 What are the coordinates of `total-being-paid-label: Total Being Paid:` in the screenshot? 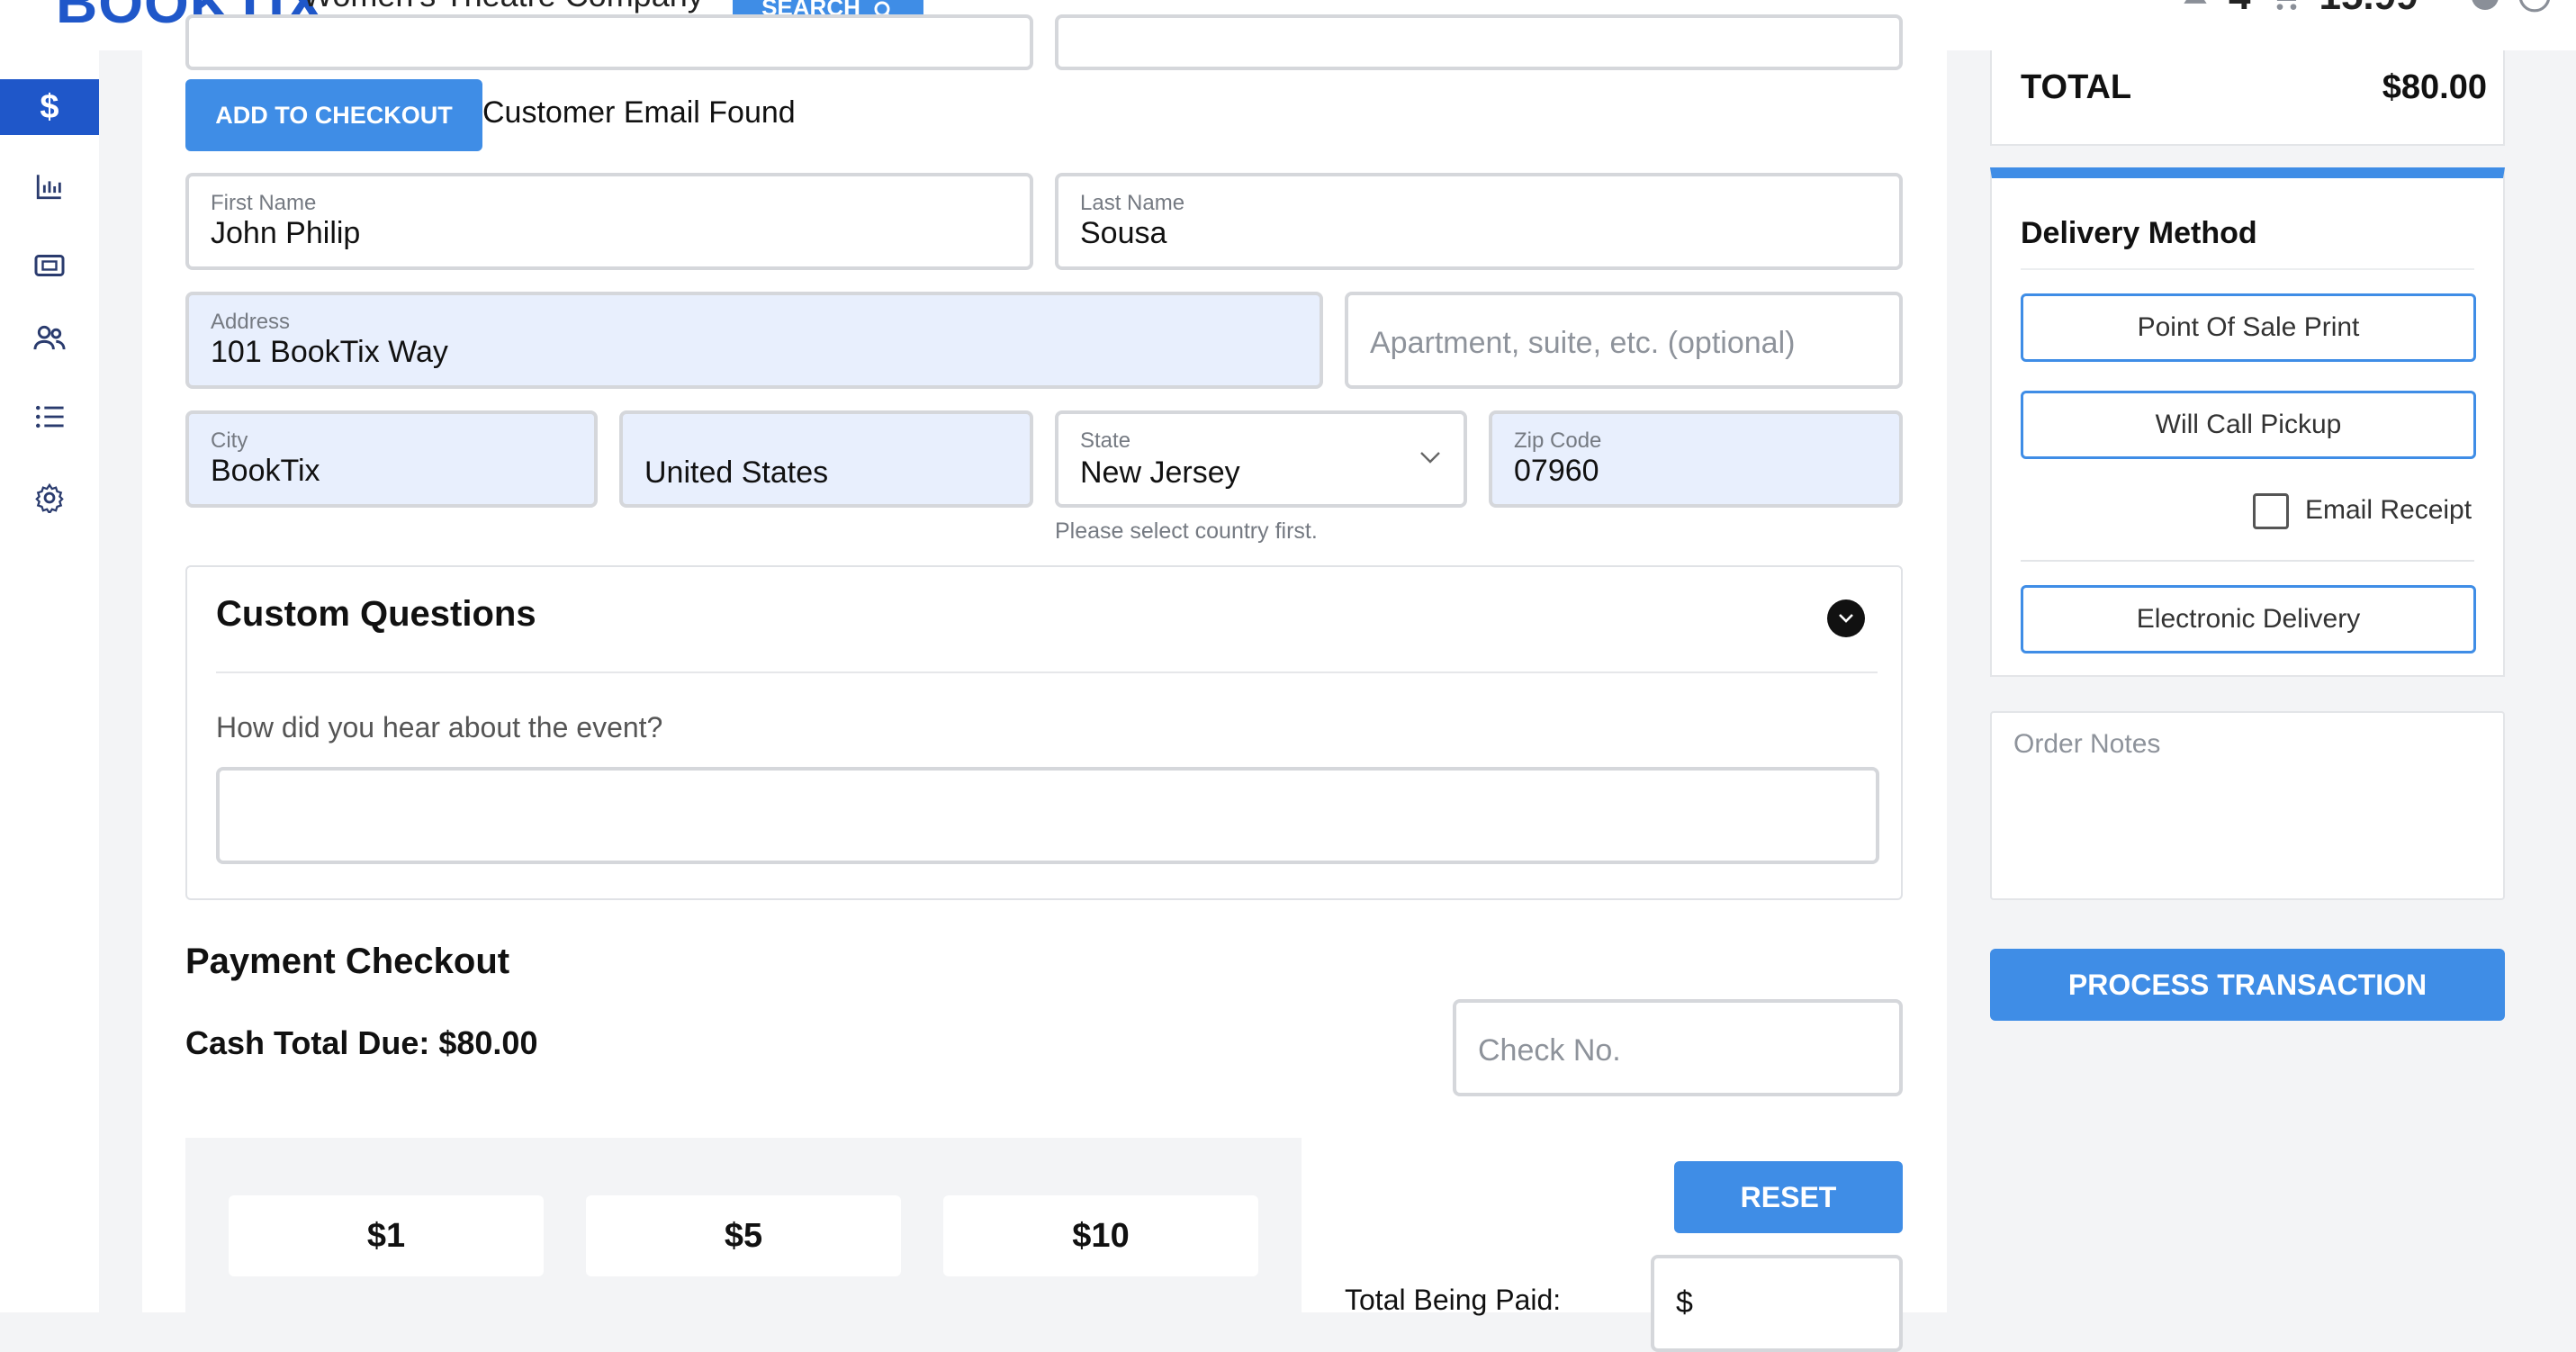 It's located at (1453, 1300).